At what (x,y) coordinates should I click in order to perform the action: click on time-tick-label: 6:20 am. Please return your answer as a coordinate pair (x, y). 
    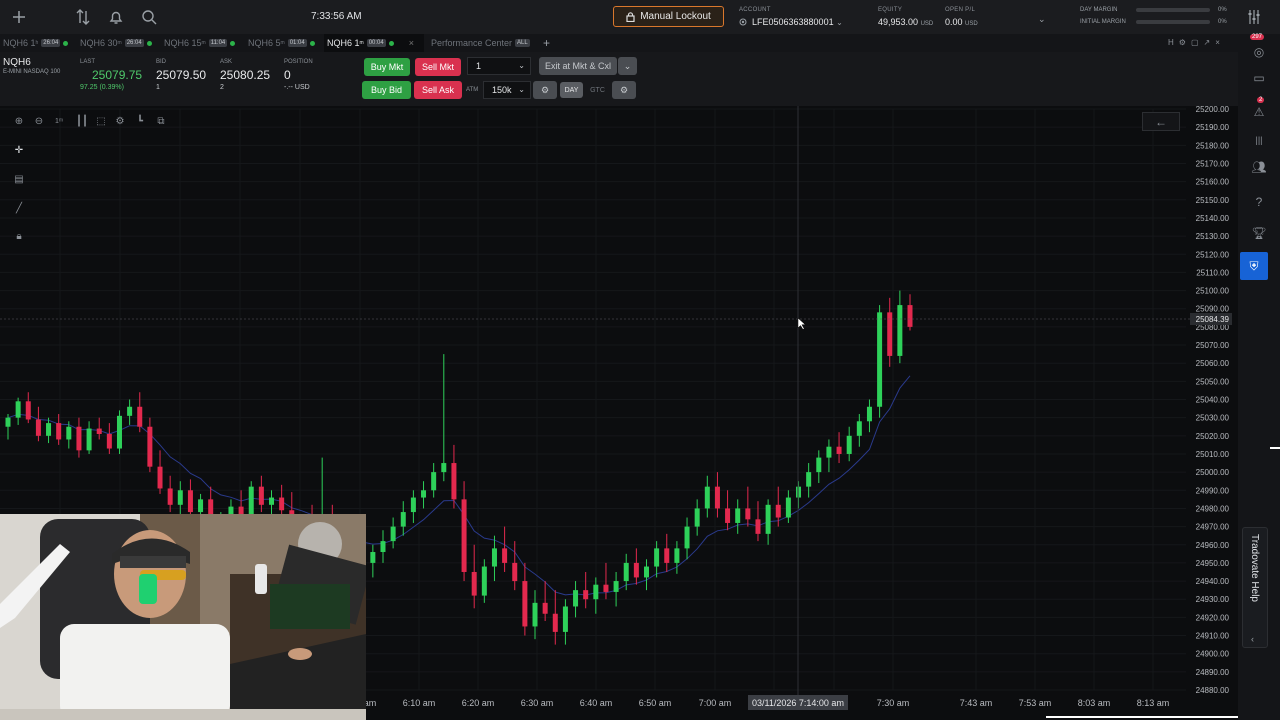
    Looking at the image, I should click on (478, 703).